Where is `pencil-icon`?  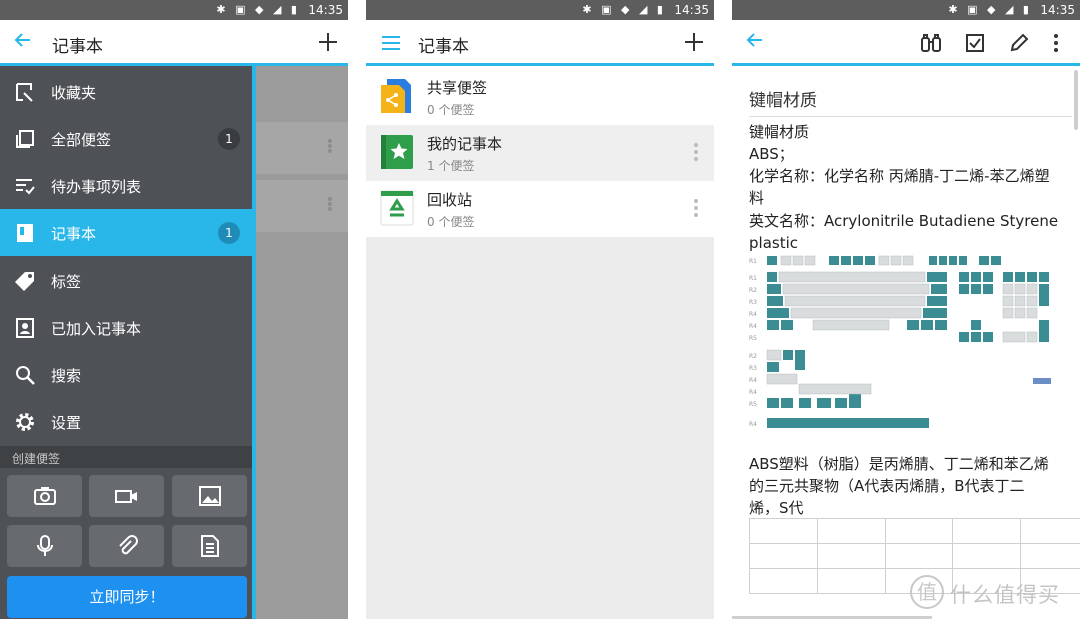
pencil-icon is located at coordinates (1019, 43).